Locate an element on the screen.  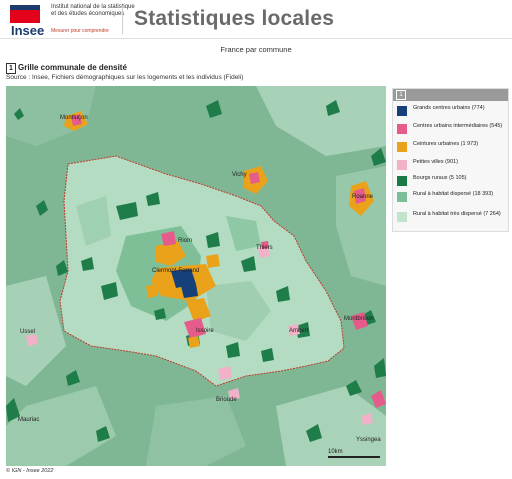
legend-label: Ceintures urbaines (1 973) is located at coordinates (446, 144).